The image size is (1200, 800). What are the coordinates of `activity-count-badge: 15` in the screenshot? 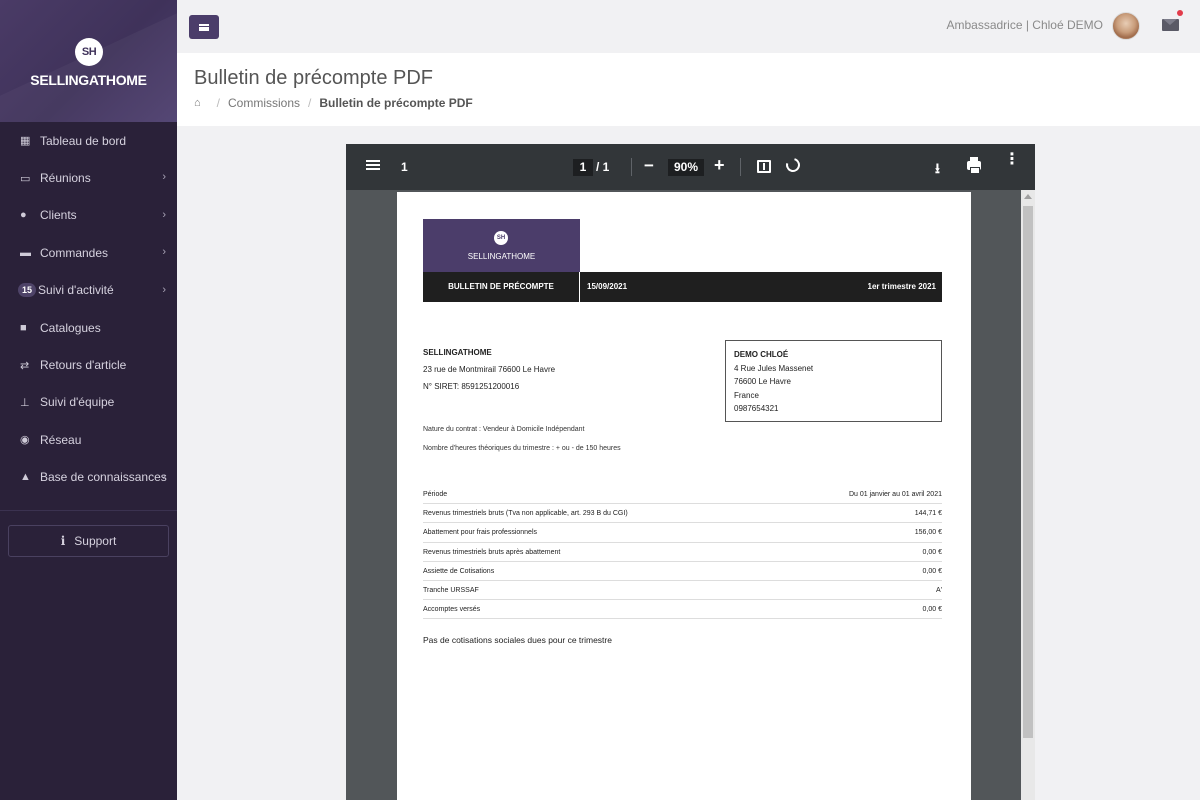 It's located at (27, 290).